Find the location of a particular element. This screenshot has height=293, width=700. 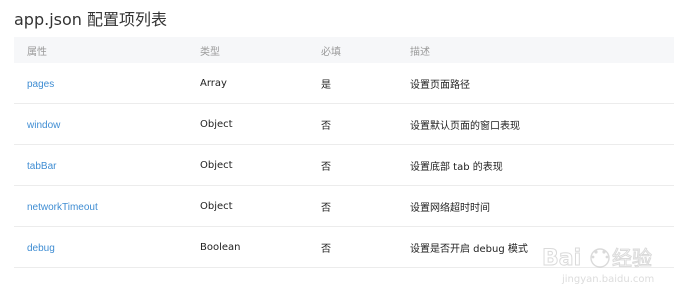

type-cell: Boolean is located at coordinates (220, 247).